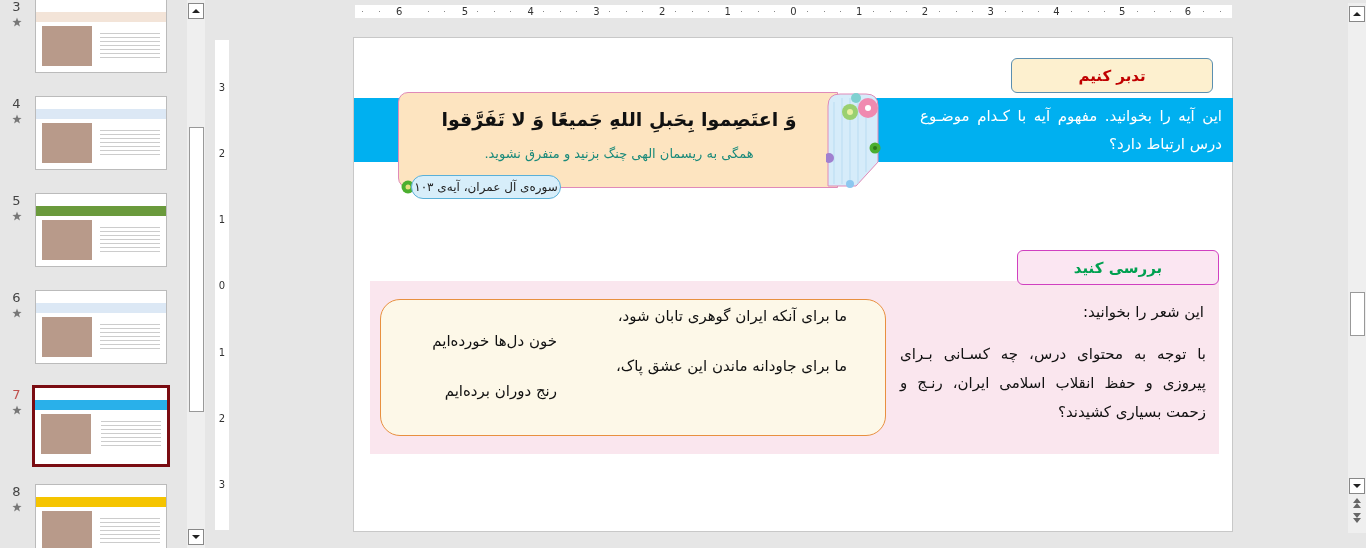 This screenshot has height=548, width=1366. What do you see at coordinates (486, 187) in the screenshot?
I see `reference-label: سوره‌ی آل عمران، آیه‌ی ۱۰۳` at bounding box center [486, 187].